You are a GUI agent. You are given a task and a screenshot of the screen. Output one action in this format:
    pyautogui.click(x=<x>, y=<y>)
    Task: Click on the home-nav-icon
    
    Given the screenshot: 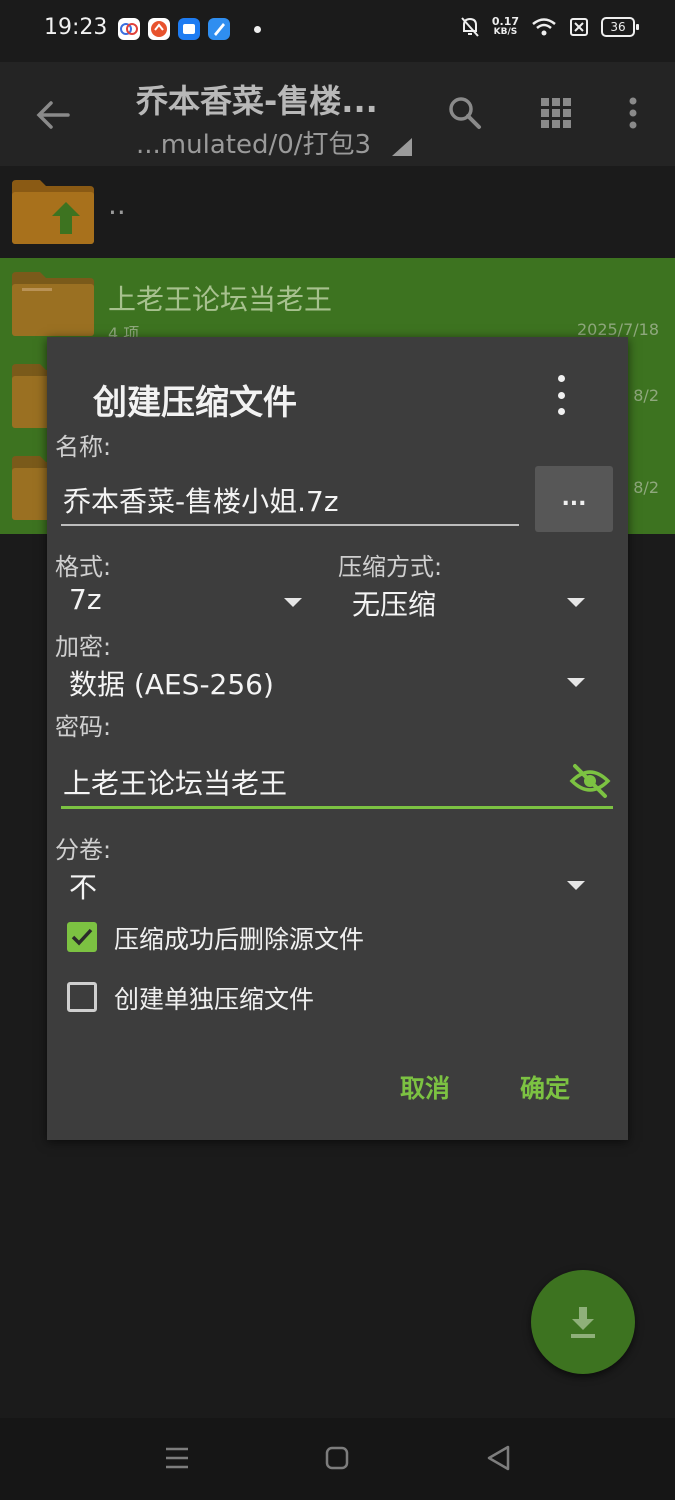 What is the action you would take?
    pyautogui.click(x=337, y=1458)
    